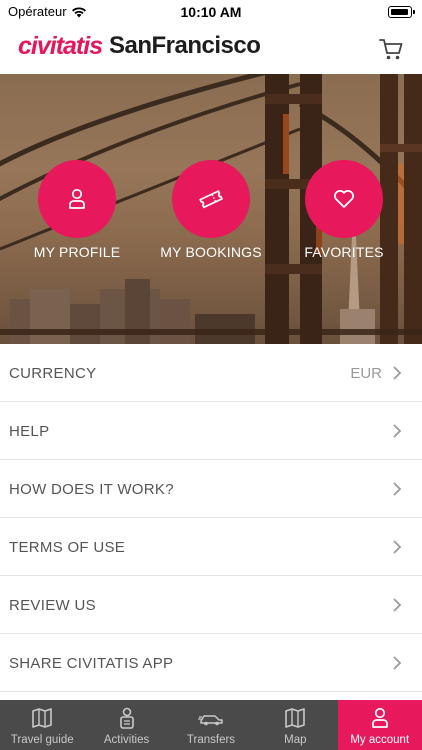  Describe the element at coordinates (29, 431) in the screenshot. I see `menu-item-label: HELP` at that location.